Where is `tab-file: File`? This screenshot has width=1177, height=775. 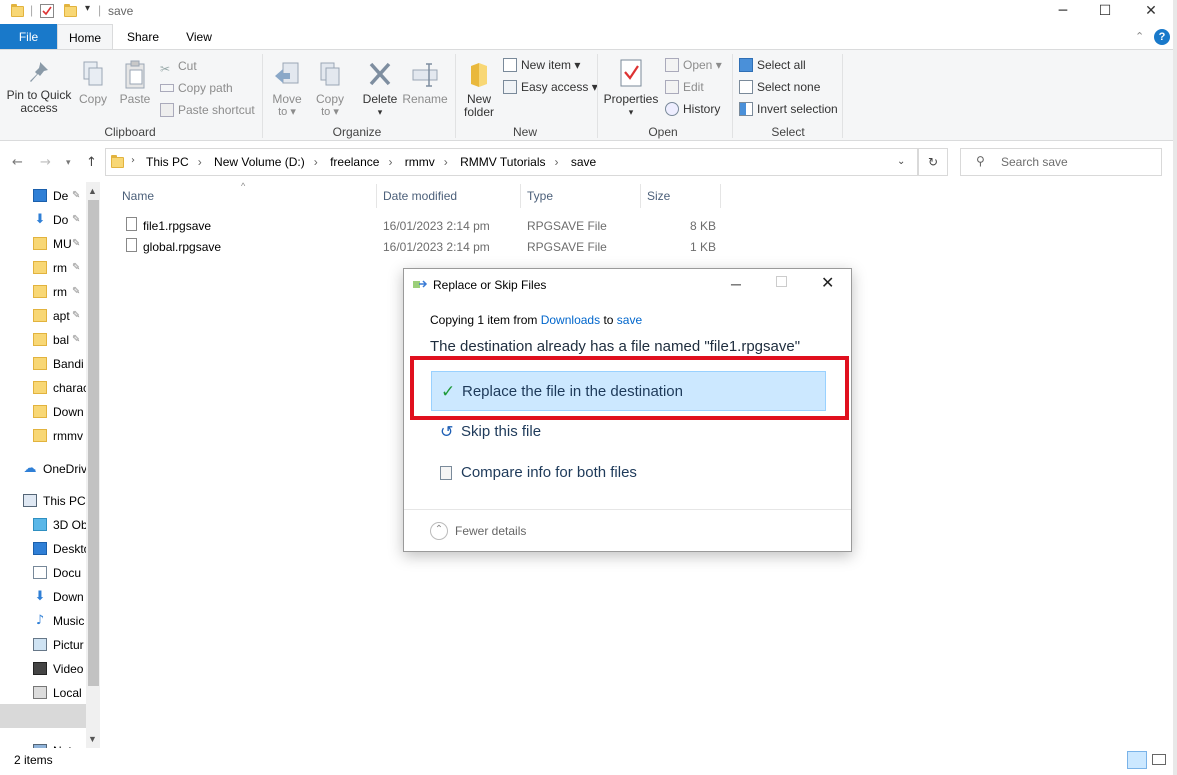 tab-file: File is located at coordinates (28, 37).